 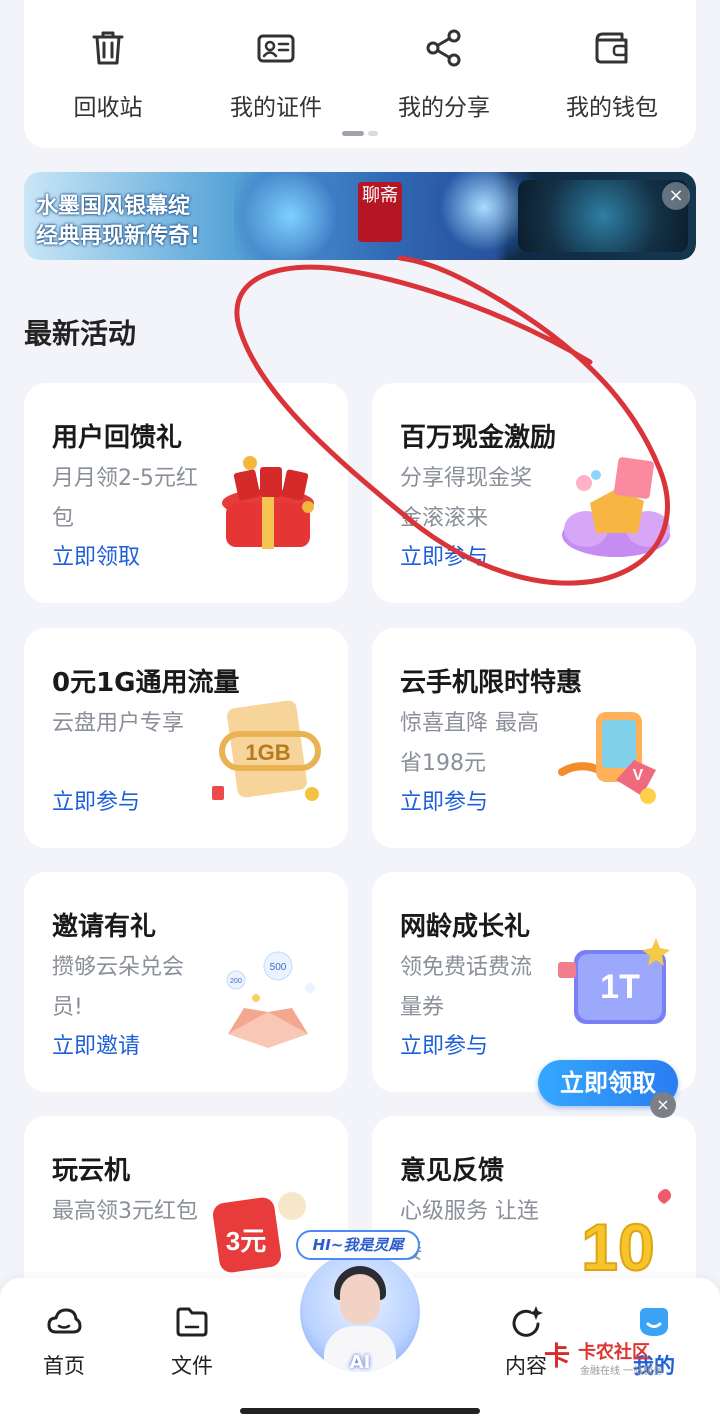 What do you see at coordinates (108, 48) in the screenshot?
I see `trash-icon` at bounding box center [108, 48].